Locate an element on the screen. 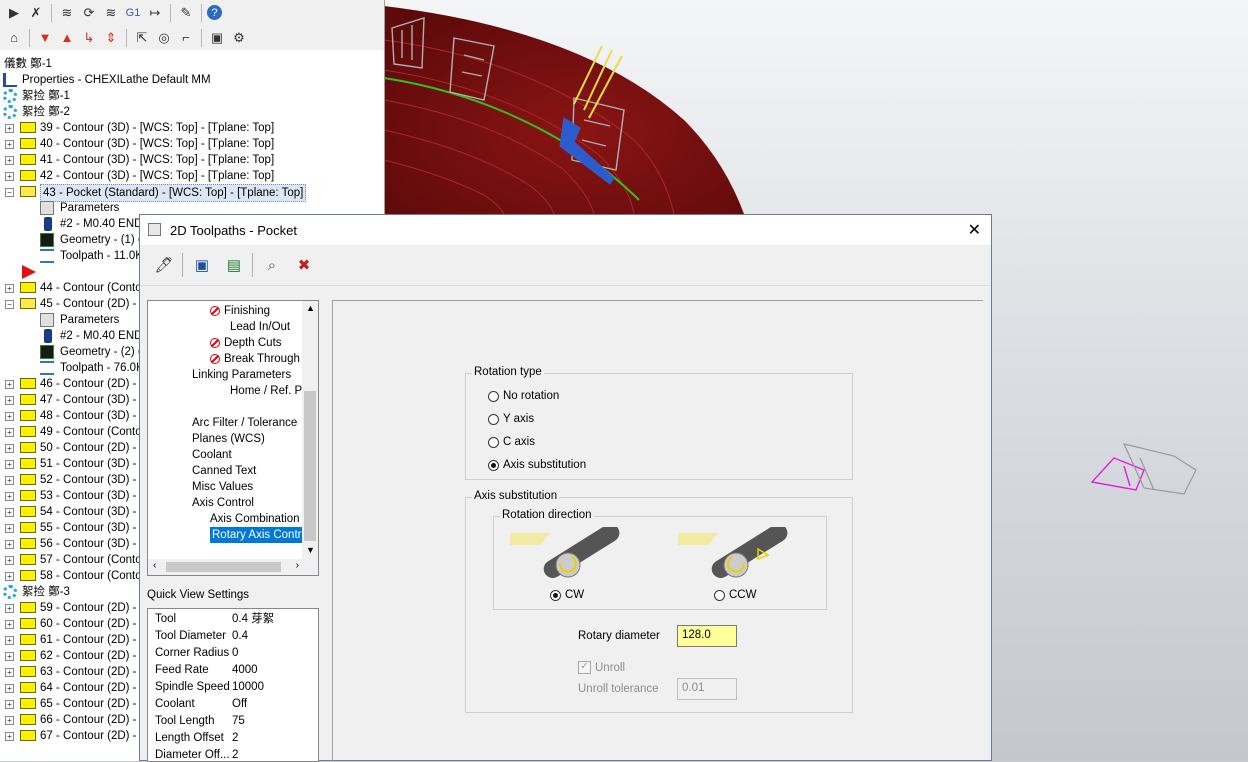 Image resolution: width=1248 pixels, height=762 pixels. lock-icon: ⌂ is located at coordinates (14, 38).